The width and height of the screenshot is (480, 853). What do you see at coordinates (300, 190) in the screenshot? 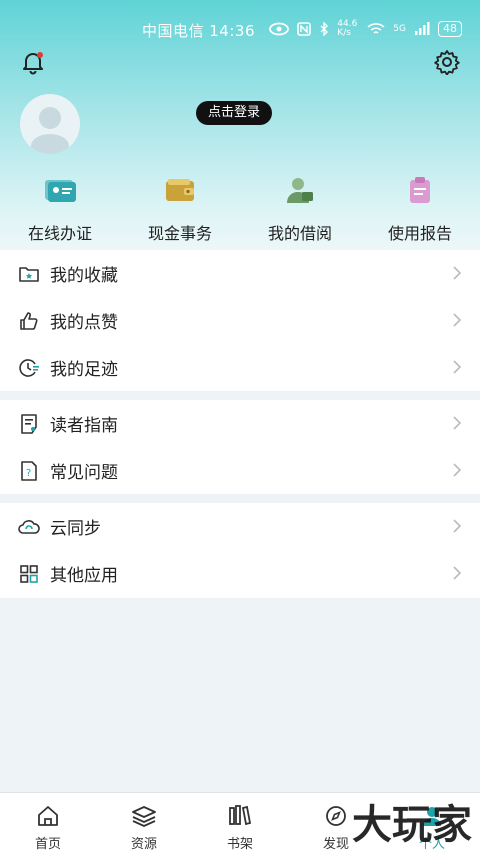
I see `reader-icon` at bounding box center [300, 190].